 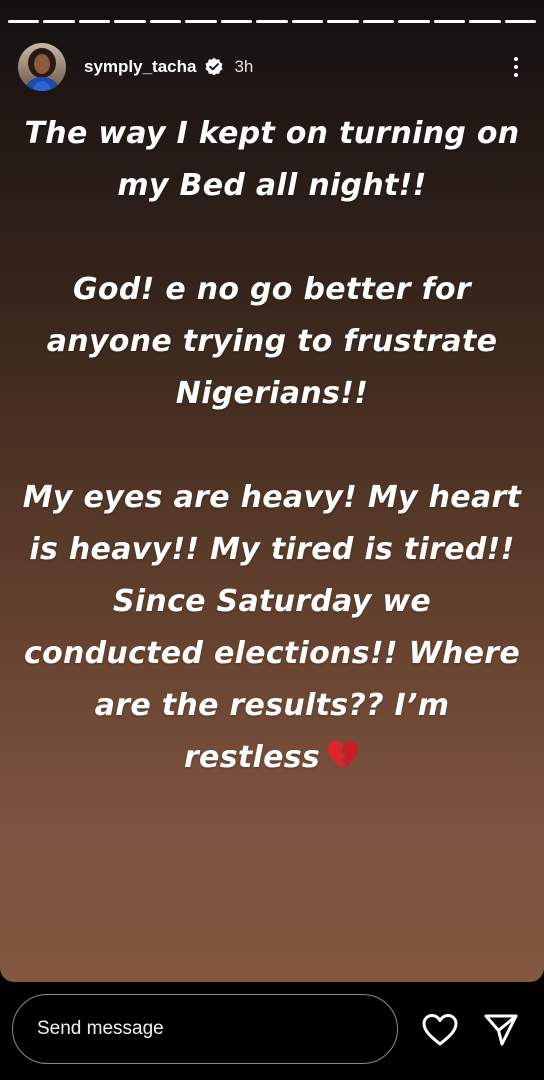 I want to click on story-header: symply_tacha 3h, so click(x=272, y=67).